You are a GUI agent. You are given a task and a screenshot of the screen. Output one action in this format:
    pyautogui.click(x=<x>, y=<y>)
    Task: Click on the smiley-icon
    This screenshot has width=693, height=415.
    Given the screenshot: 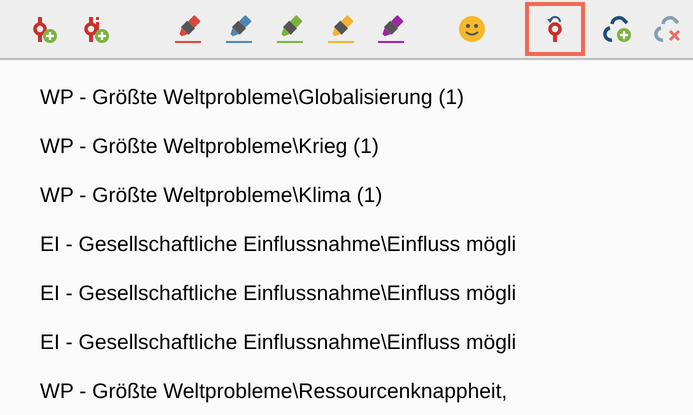 What is the action you would take?
    pyautogui.click(x=472, y=29)
    